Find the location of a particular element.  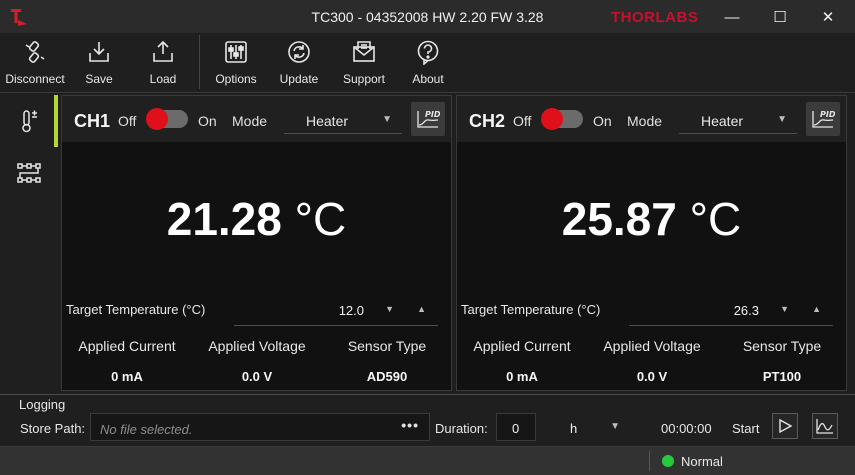

load-button: Load is located at coordinates (163, 62).